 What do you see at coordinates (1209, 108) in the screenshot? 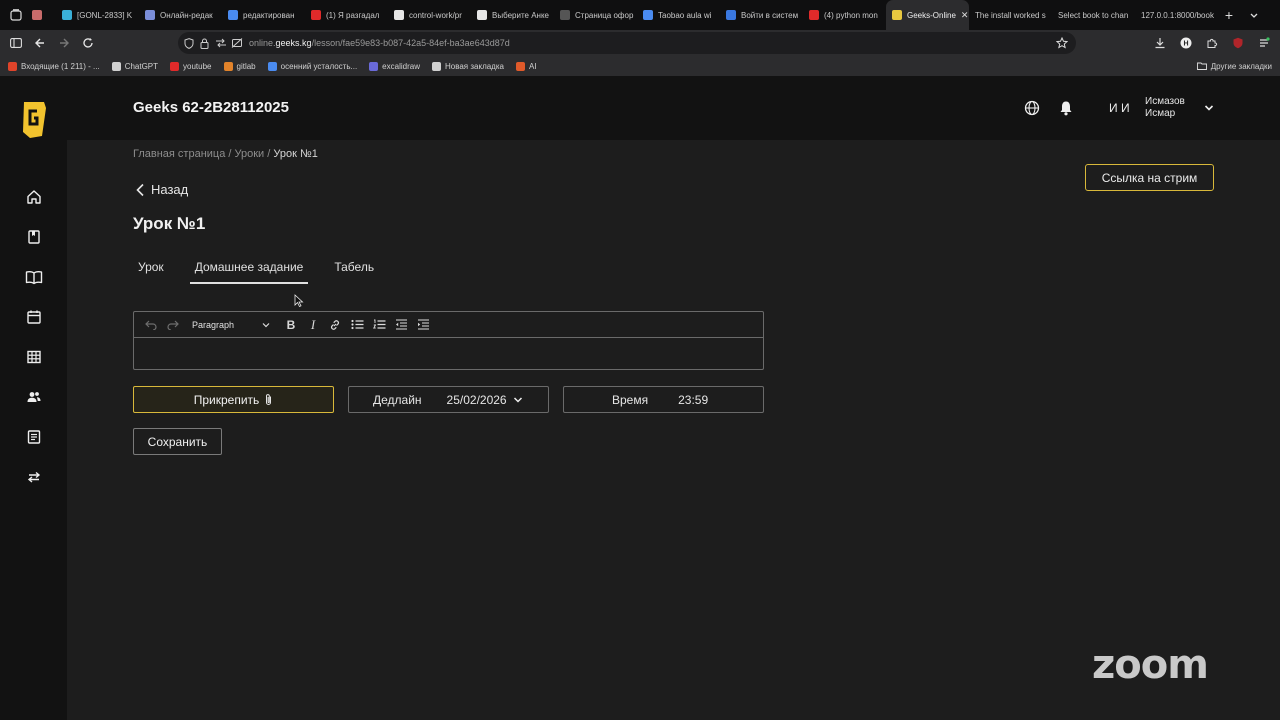
I see `user-menu-chevron-icon` at bounding box center [1209, 108].